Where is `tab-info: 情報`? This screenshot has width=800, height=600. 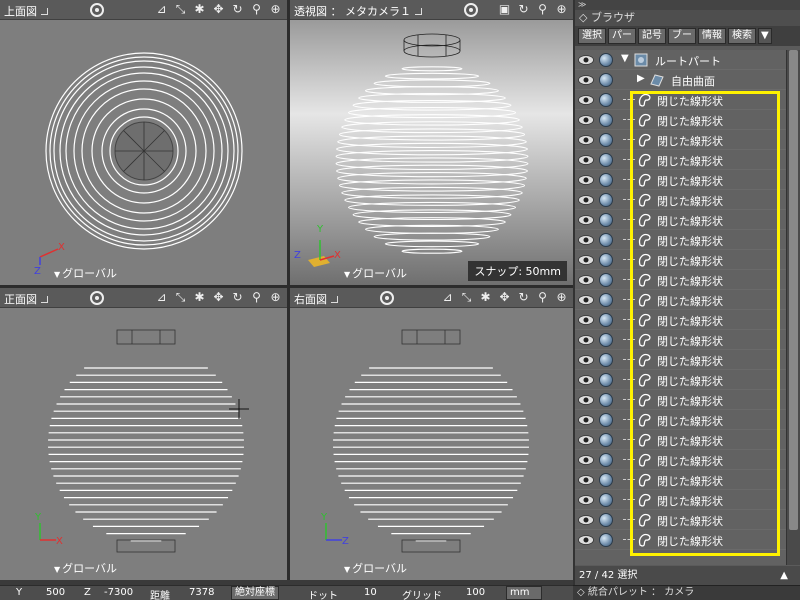
tab-info: 情報 is located at coordinates (712, 36).